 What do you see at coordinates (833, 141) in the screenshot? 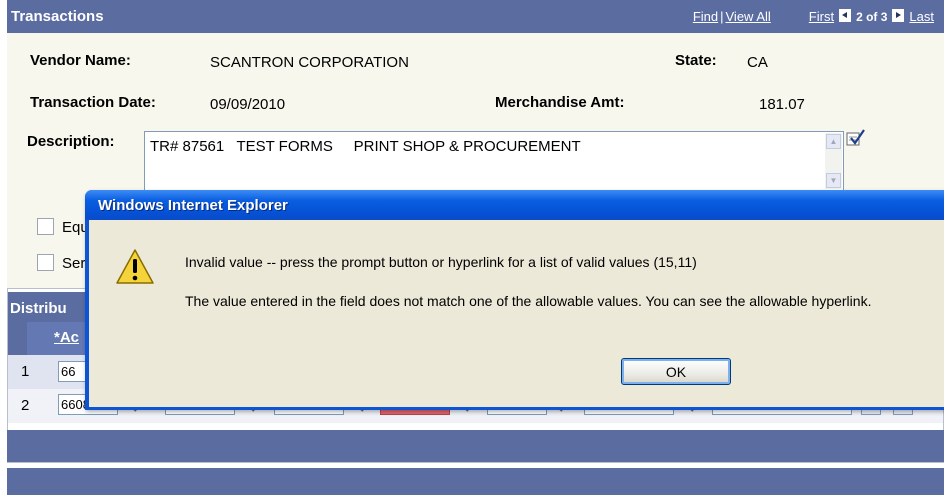
I see `scroll-up-icon: ▲` at bounding box center [833, 141].